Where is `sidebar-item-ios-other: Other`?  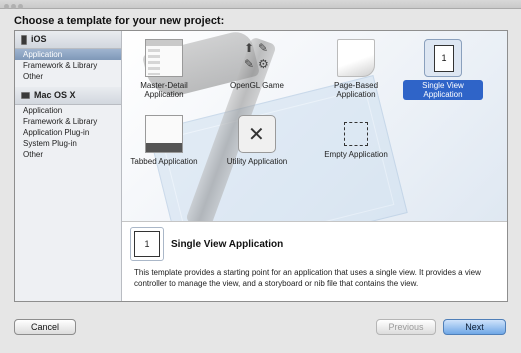
sidebar-item-ios-other: Other is located at coordinates (68, 76).